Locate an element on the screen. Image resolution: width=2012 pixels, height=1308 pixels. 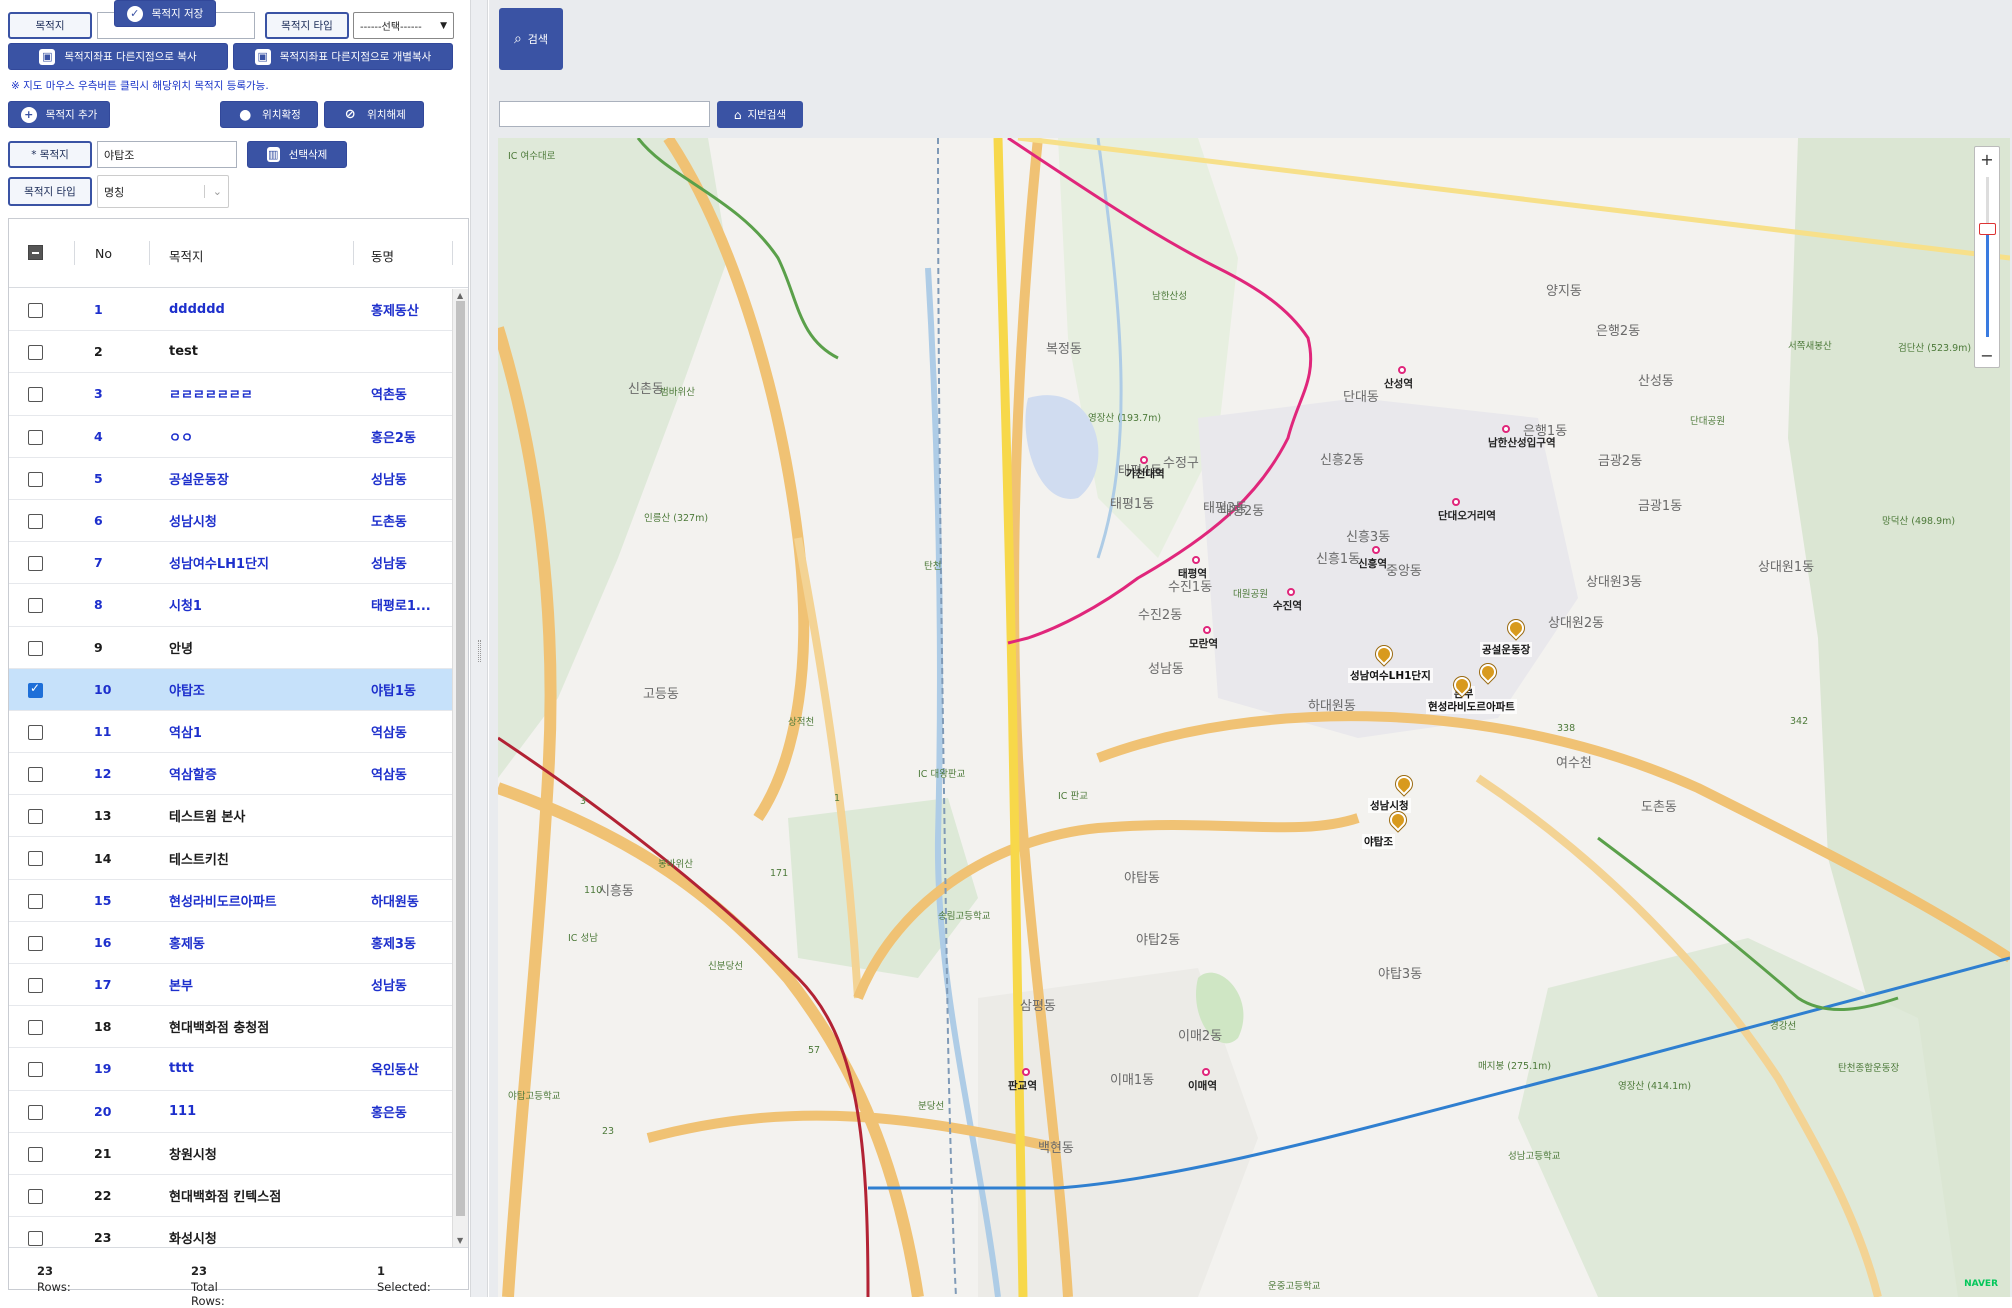
table-row: 11 역삼1 역삼동 is located at coordinates (230, 732).